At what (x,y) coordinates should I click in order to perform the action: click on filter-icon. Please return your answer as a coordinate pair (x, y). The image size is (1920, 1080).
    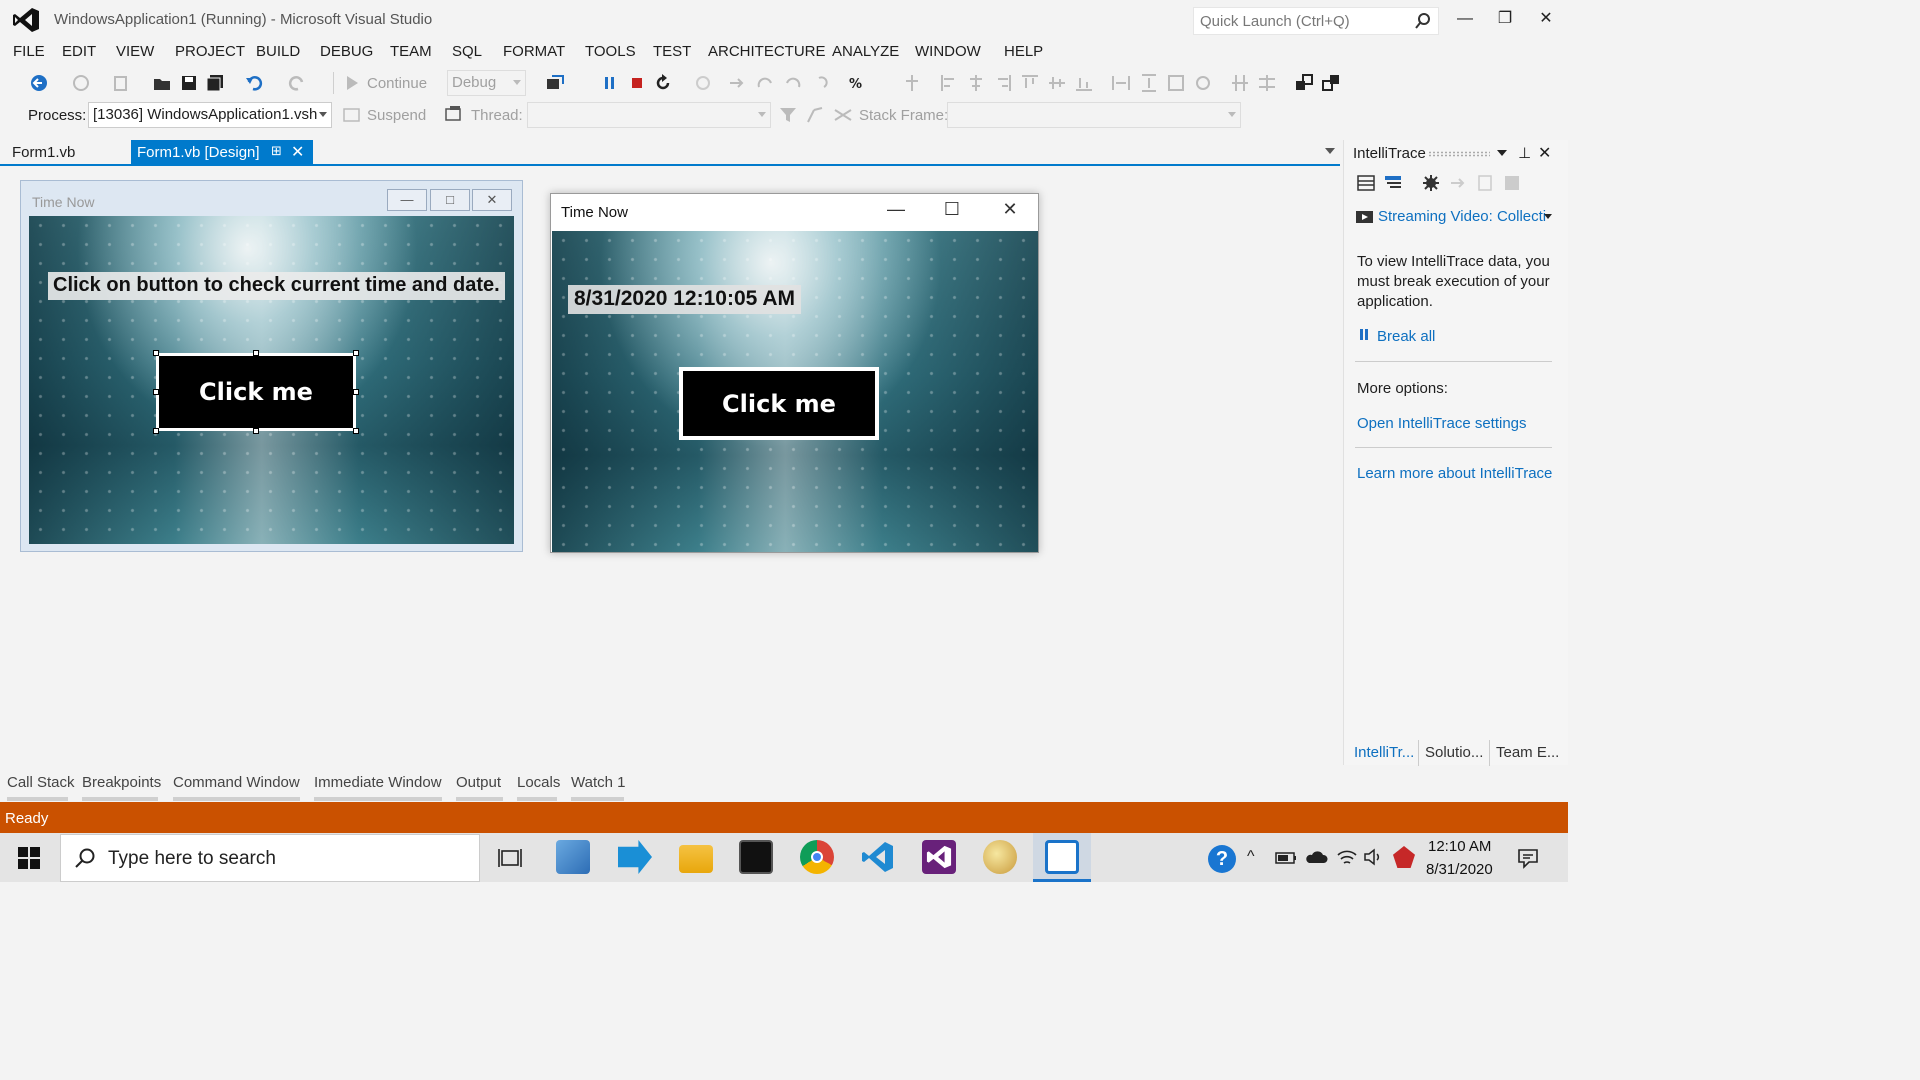
    Looking at the image, I should click on (788, 115).